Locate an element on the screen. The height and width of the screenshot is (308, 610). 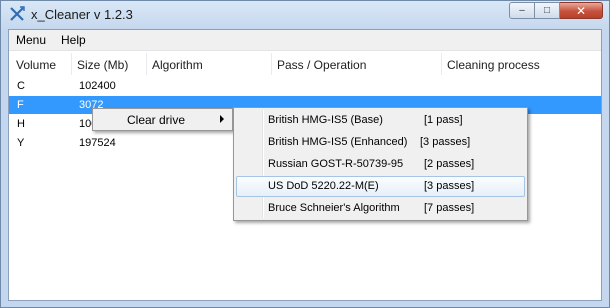
submenu-item-gost: Russian GOST-R-50739-95 [2 passes] is located at coordinates (380, 164).